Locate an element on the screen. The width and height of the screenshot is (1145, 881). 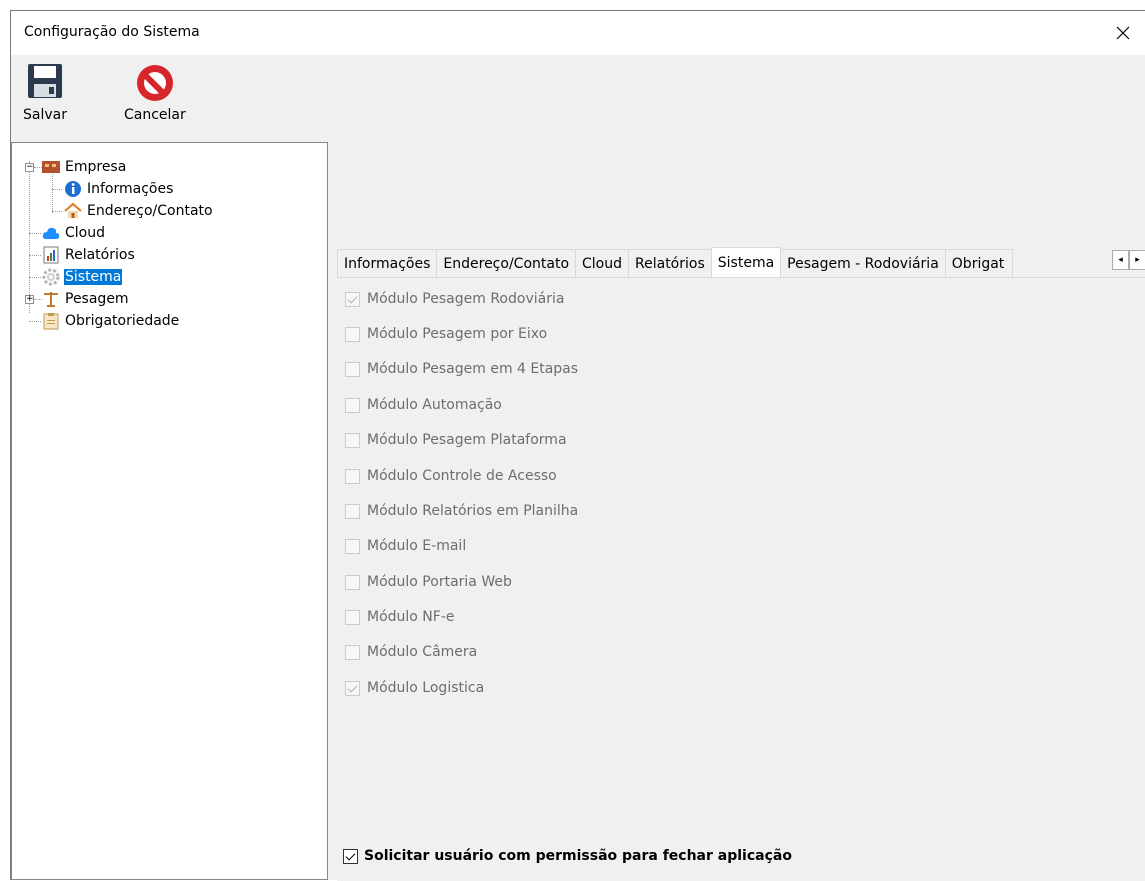
company-icon is located at coordinates (51, 167).